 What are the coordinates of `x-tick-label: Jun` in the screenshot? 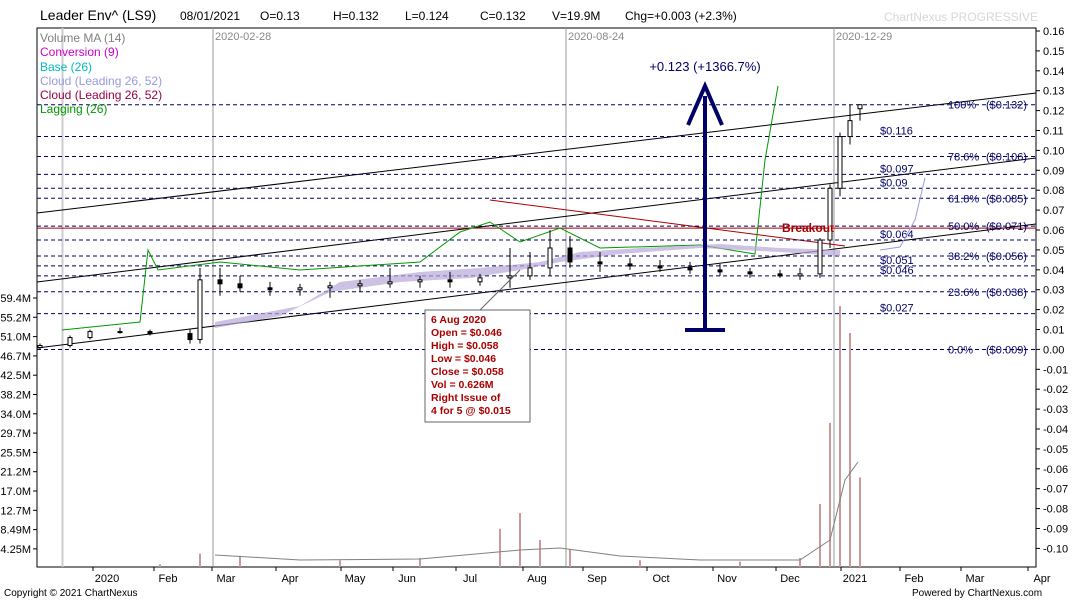 It's located at (407, 579).